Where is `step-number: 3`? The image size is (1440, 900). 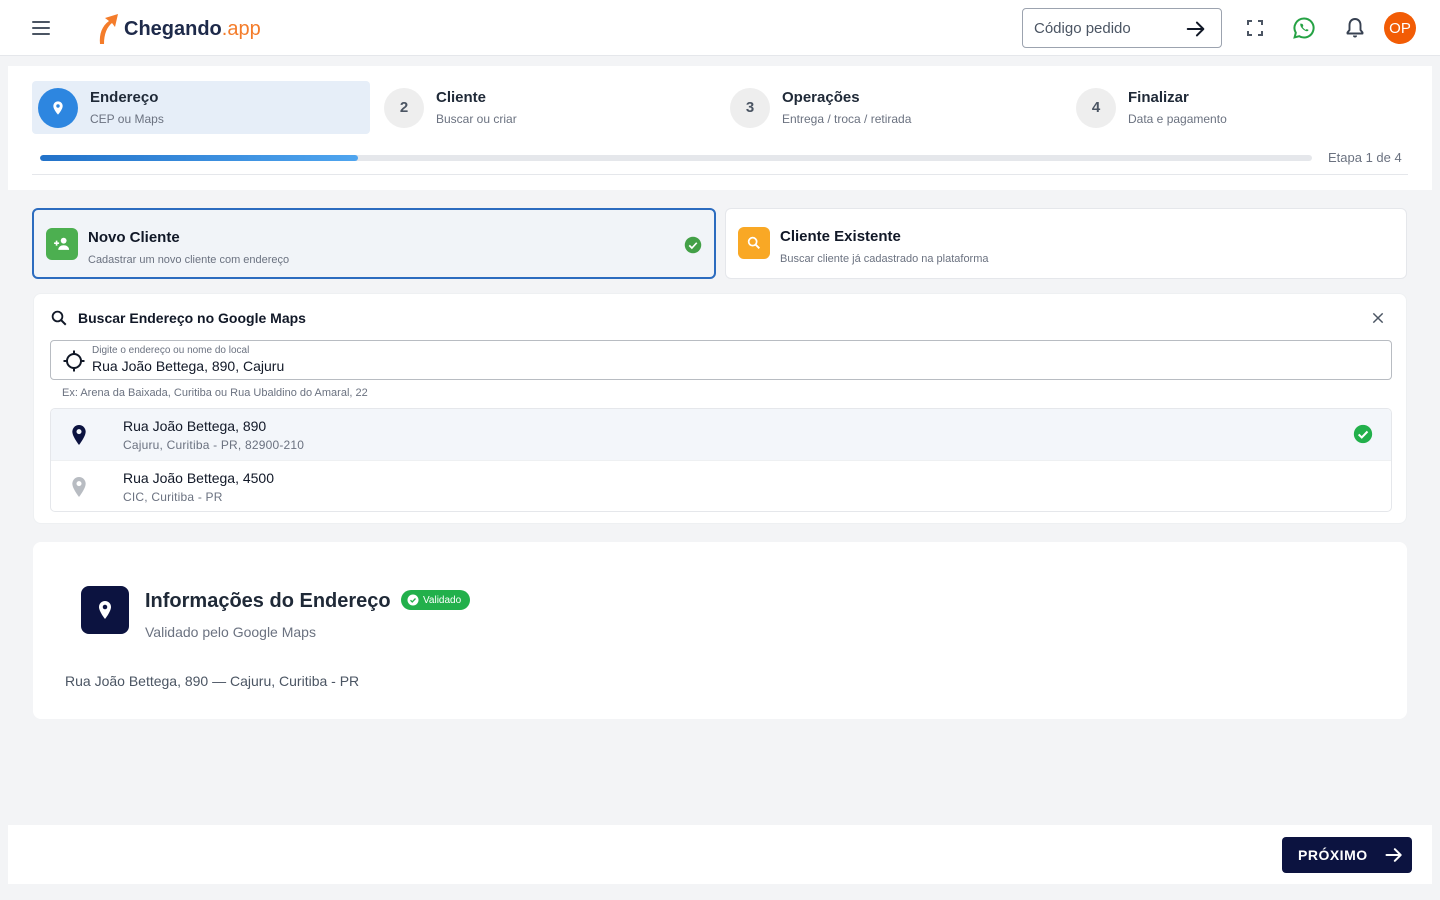 step-number: 3 is located at coordinates (750, 107).